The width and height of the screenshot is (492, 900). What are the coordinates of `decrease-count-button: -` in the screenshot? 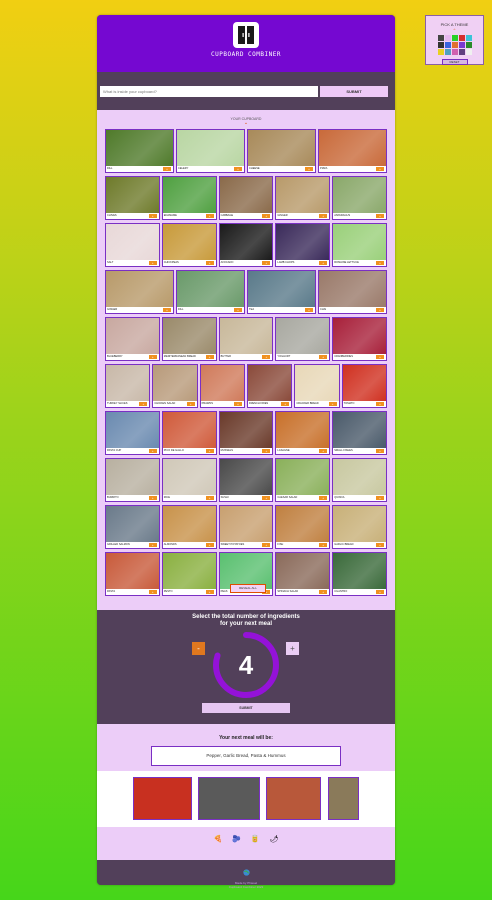 It's located at (198, 648).